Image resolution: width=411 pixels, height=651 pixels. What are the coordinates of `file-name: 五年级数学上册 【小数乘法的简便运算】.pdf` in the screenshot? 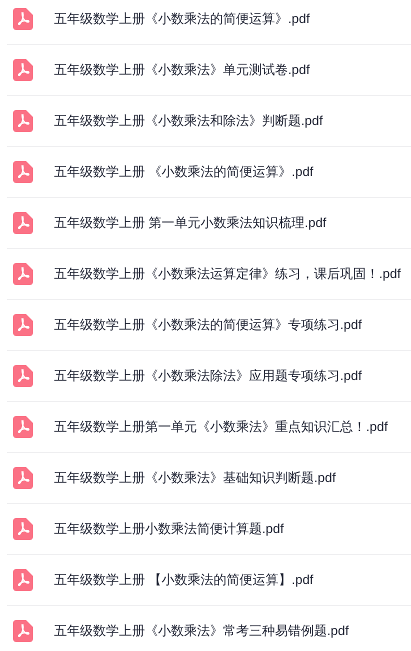 It's located at (184, 580).